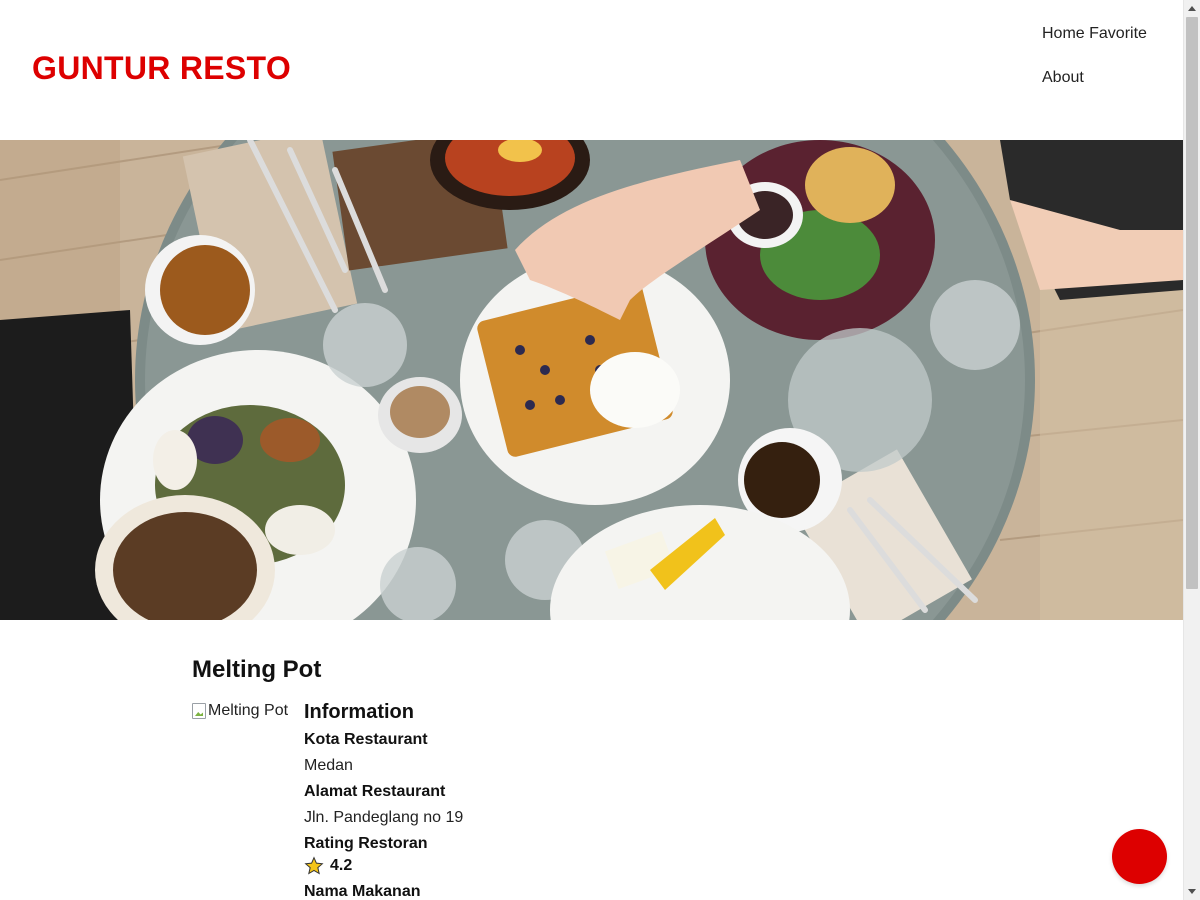  Describe the element at coordinates (1094, 56) in the screenshot. I see `main-nav: Home Favorite About` at that location.